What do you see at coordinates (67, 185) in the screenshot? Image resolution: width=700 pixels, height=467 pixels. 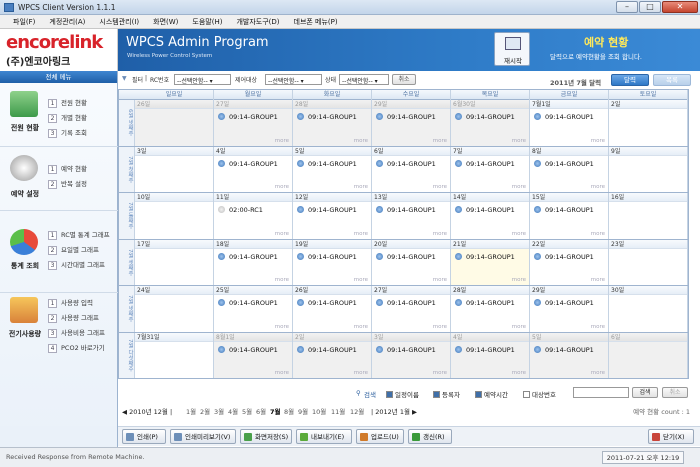 I see `sidebar-item-repeat-setting: 2 반복 설정` at bounding box center [67, 185].